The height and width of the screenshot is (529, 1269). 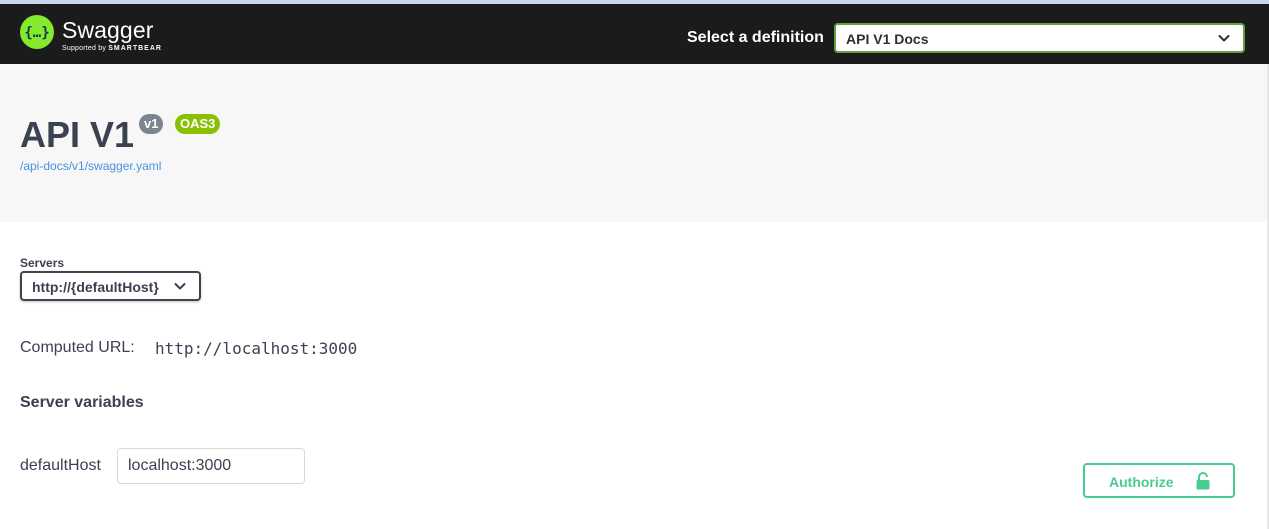 I want to click on api-title: API V1, so click(x=77, y=134).